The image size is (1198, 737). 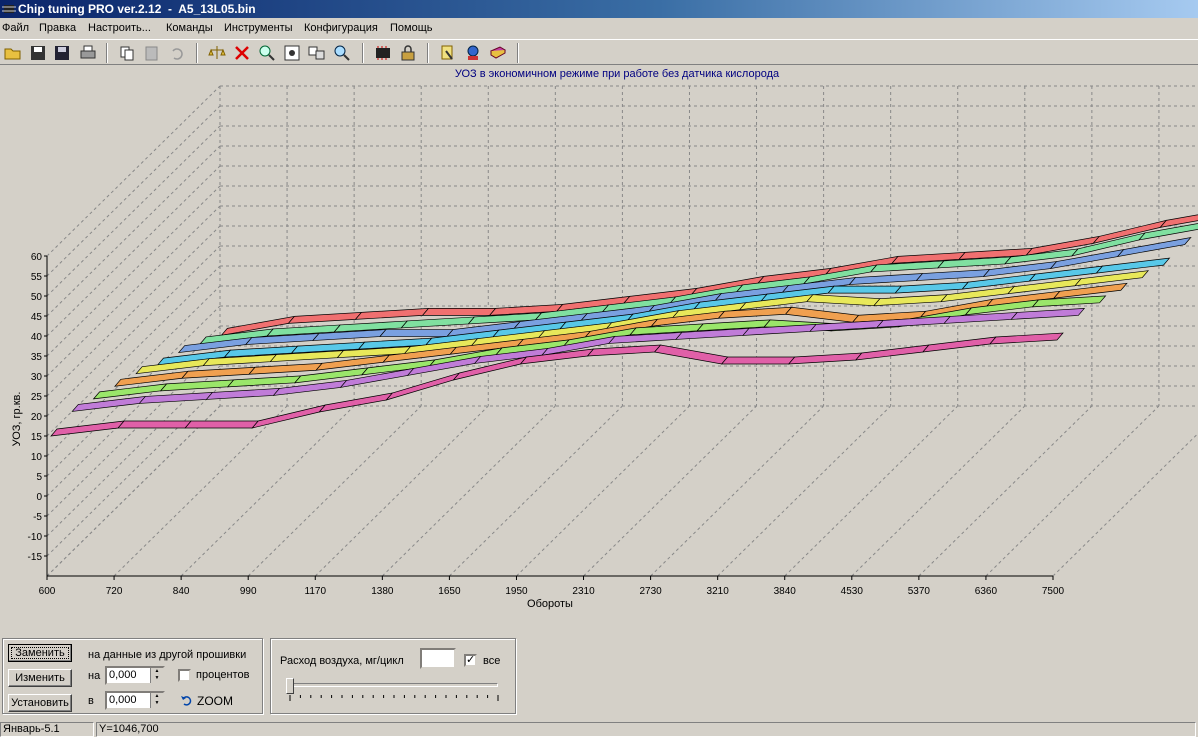 What do you see at coordinates (341, 28) in the screenshot?
I see `menu-configuration: Конфигурация` at bounding box center [341, 28].